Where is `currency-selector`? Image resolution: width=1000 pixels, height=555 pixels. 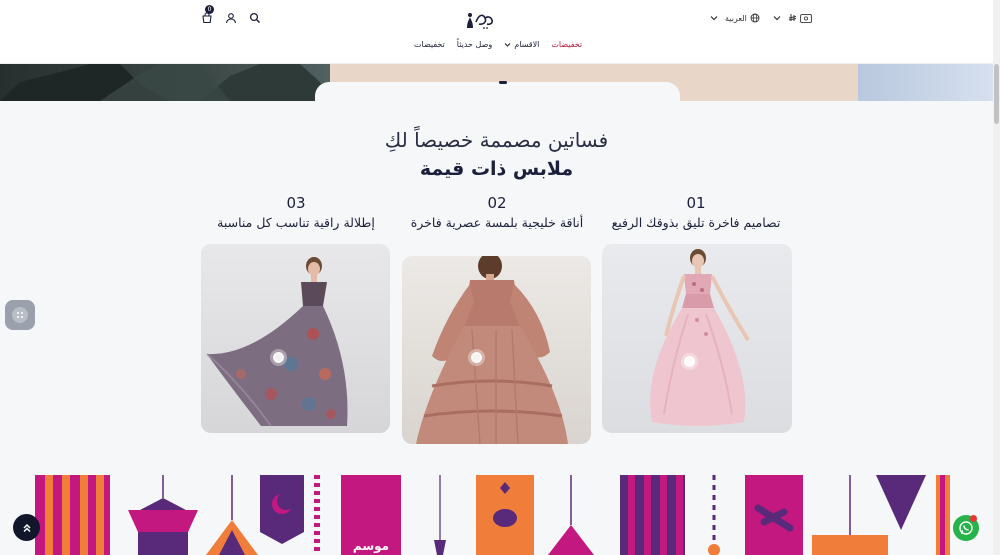
currency-selector is located at coordinates (800, 18).